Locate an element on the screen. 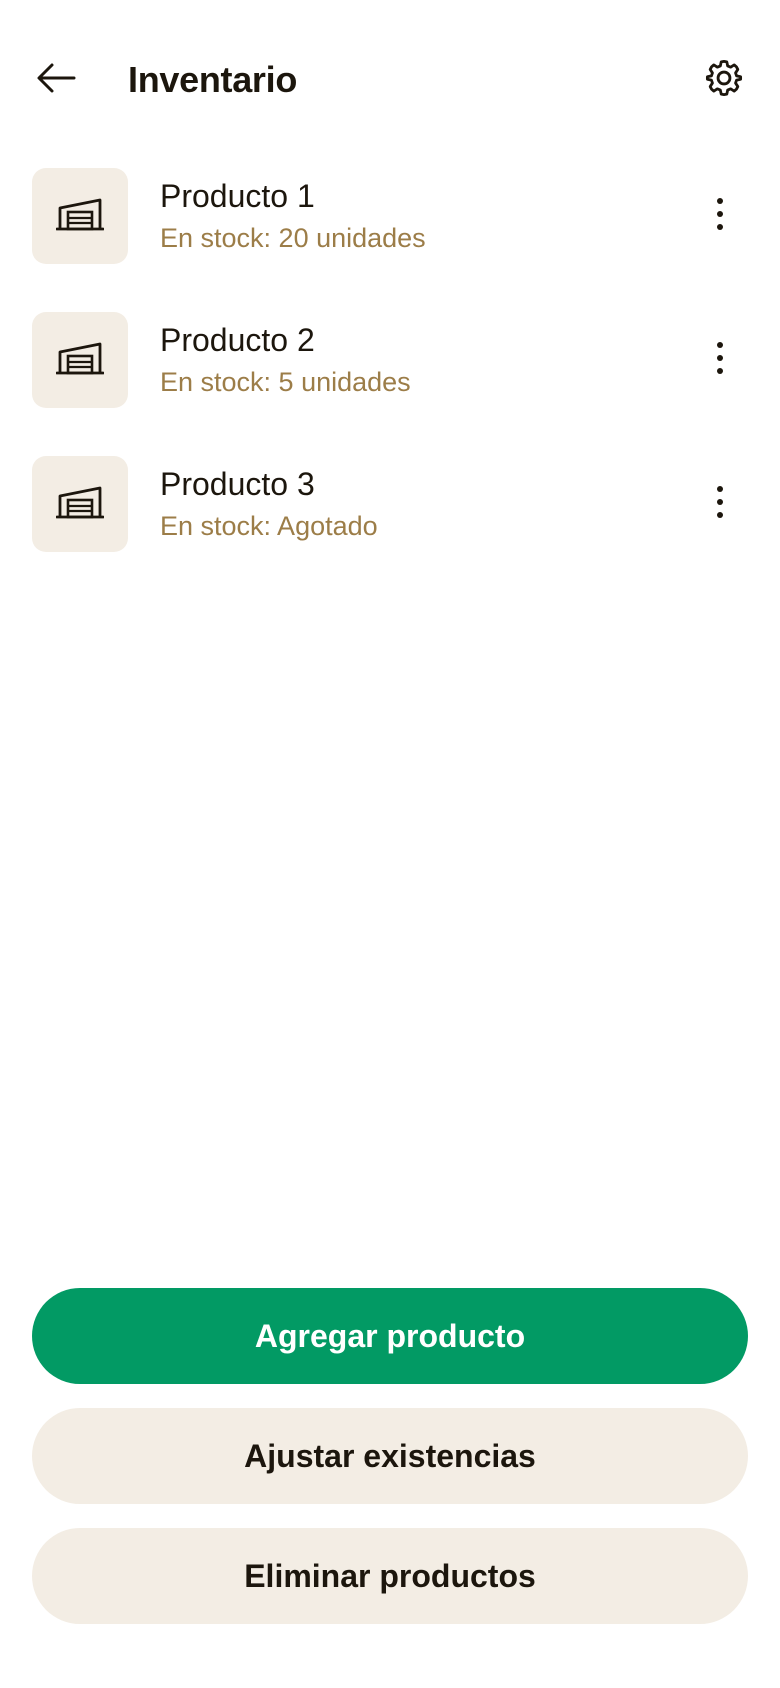  product-name: Producto 2 is located at coordinates (237, 340).